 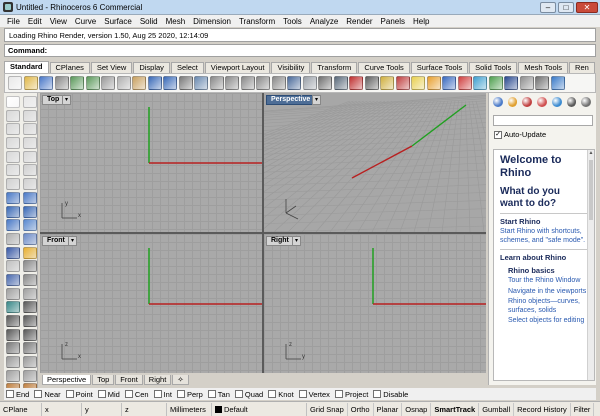 I want to click on osnap-project: Project, so click(x=351, y=394).